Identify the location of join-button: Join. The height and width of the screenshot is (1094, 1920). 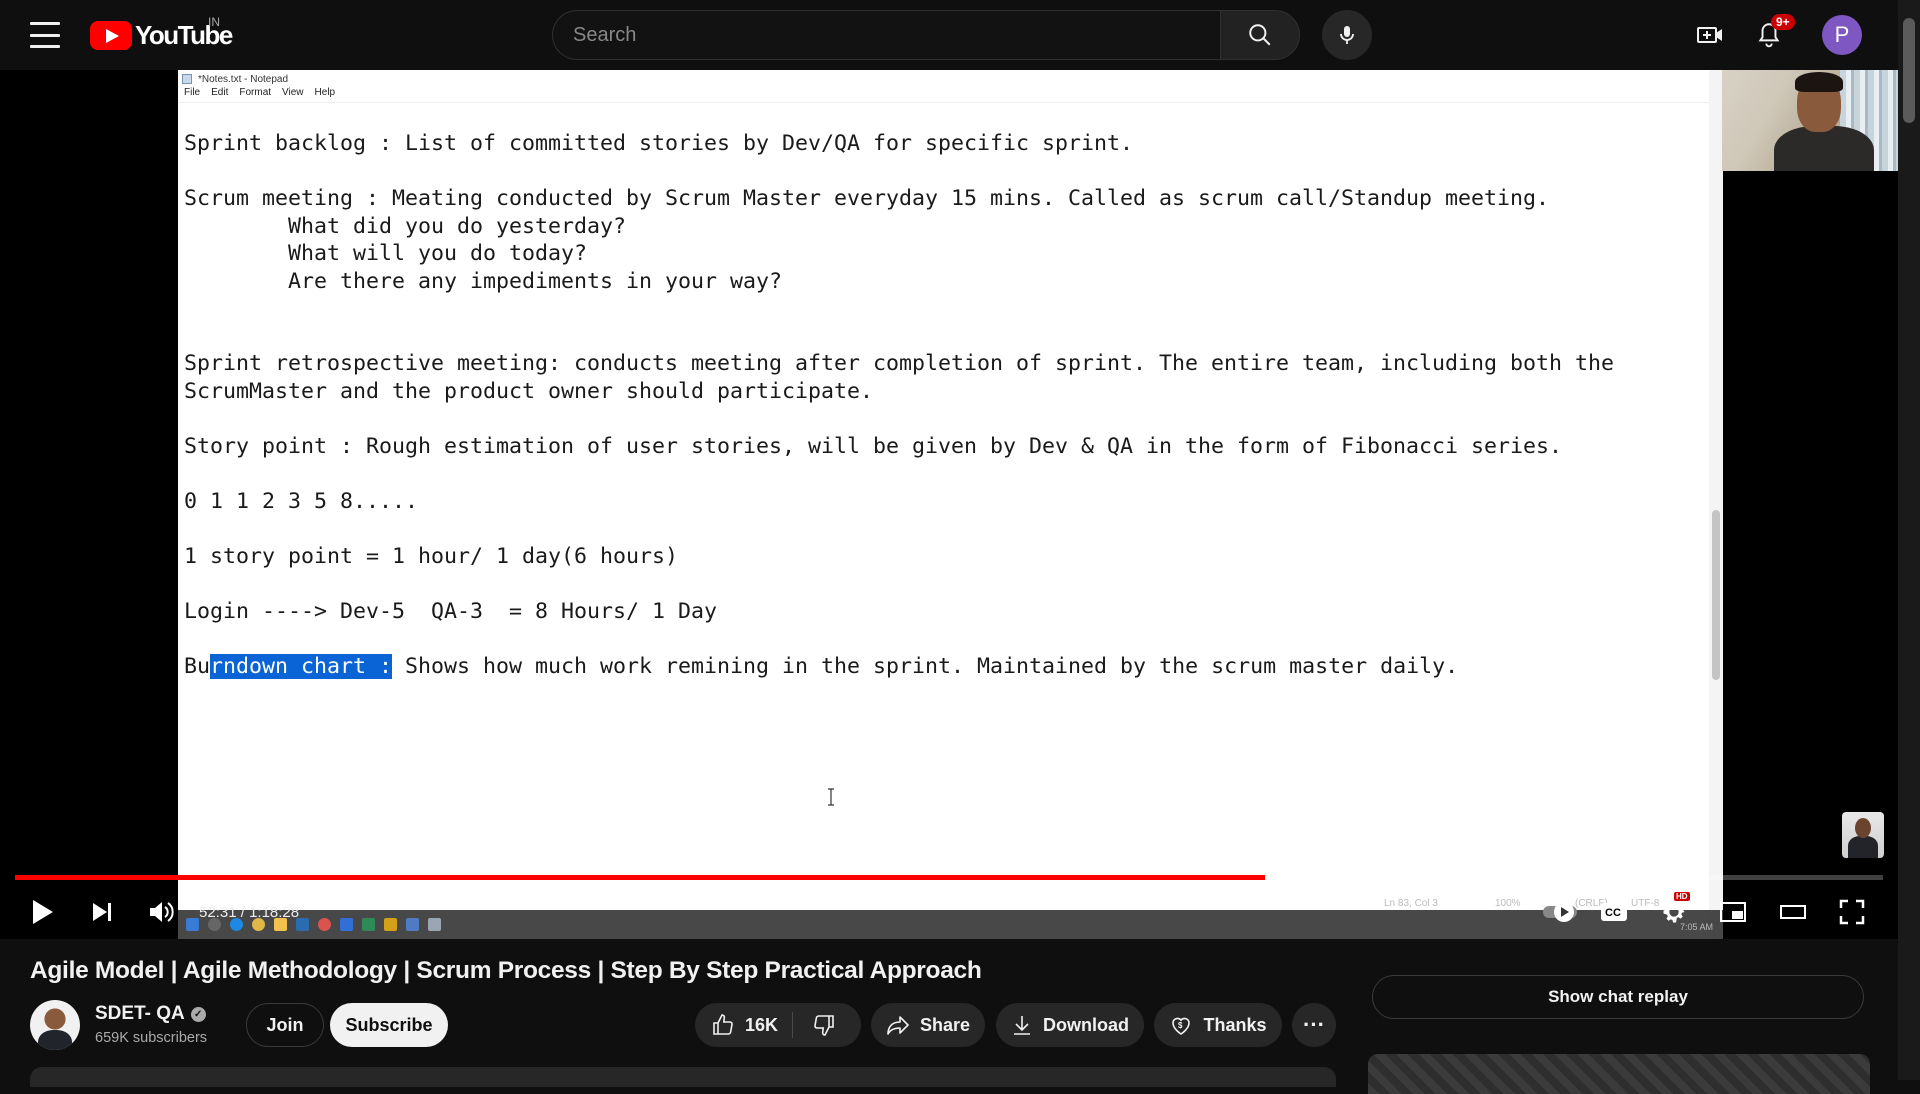
(285, 1025).